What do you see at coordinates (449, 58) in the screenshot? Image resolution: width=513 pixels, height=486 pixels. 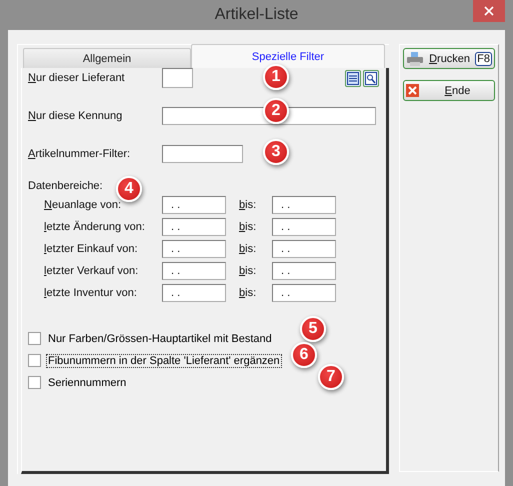 I see `print-button: Drucken F8` at bounding box center [449, 58].